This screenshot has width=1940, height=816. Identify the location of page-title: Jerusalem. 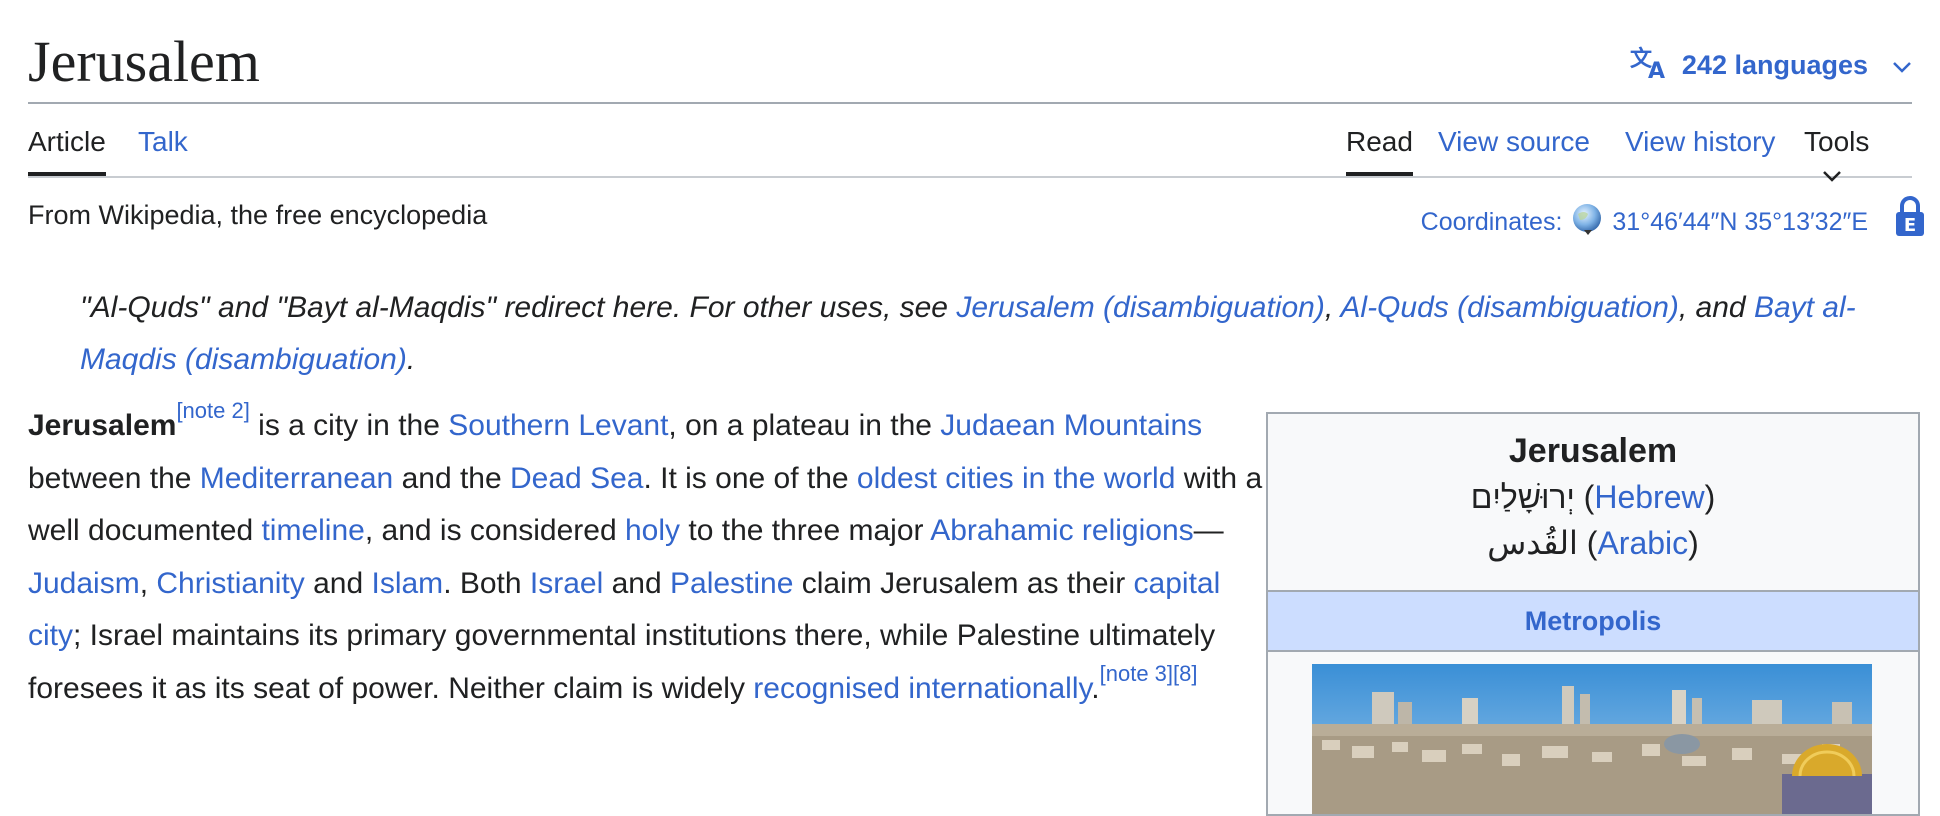
(144, 61).